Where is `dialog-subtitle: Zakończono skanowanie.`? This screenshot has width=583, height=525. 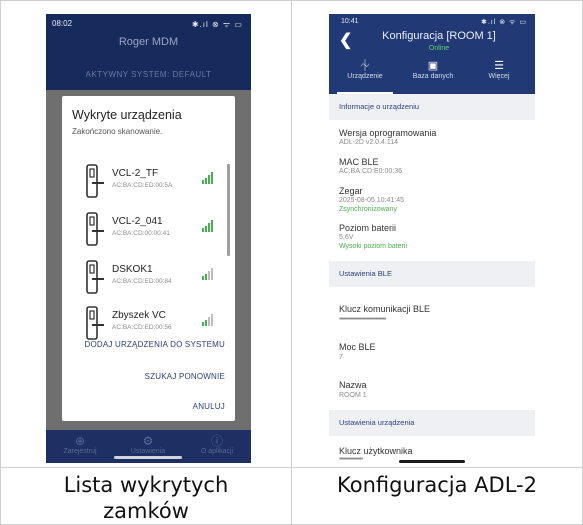 dialog-subtitle: Zakończono skanowanie. is located at coordinates (117, 131).